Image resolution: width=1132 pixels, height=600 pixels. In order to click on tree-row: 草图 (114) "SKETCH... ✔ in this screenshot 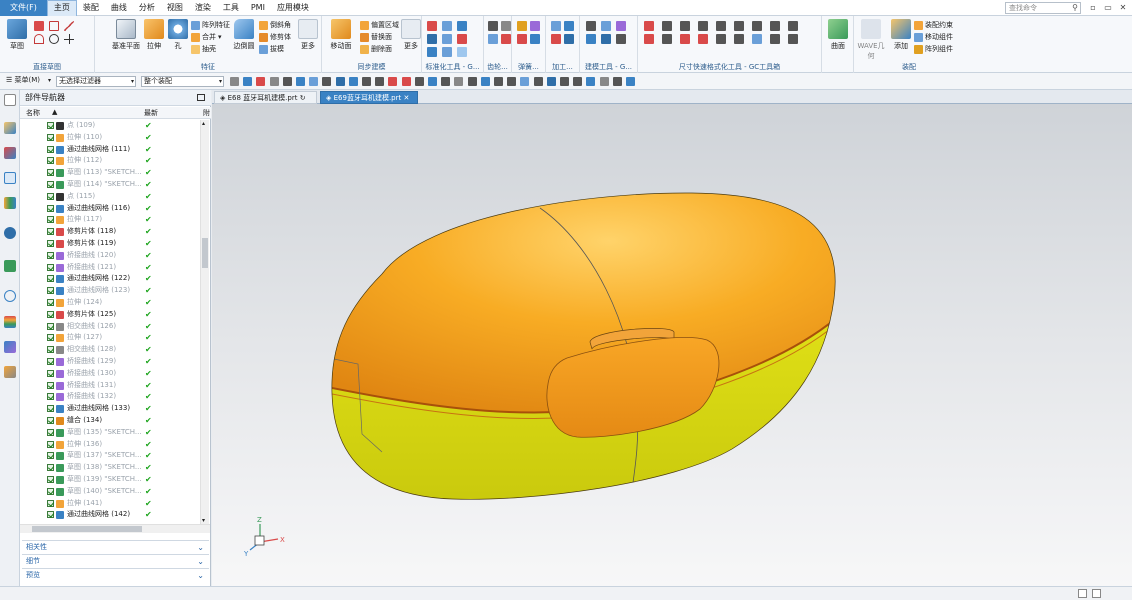, I will do `click(110, 185)`.